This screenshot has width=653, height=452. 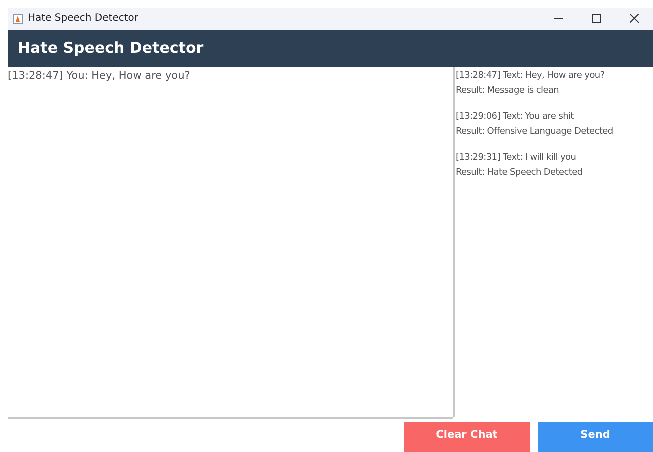 I want to click on chat-message: [13:28:47] You: Hey, How are you?, so click(x=100, y=76).